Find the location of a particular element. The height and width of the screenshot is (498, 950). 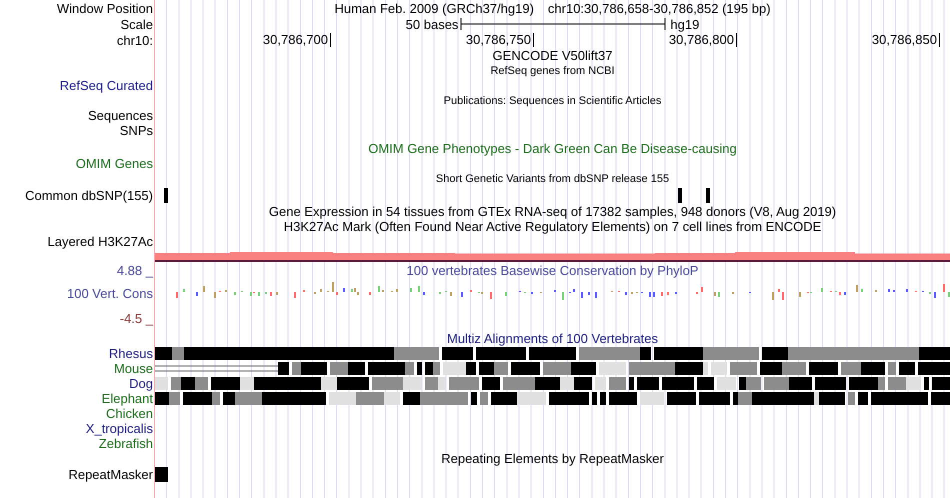

track-label: 100 Vert. Cons is located at coordinates (110, 293).